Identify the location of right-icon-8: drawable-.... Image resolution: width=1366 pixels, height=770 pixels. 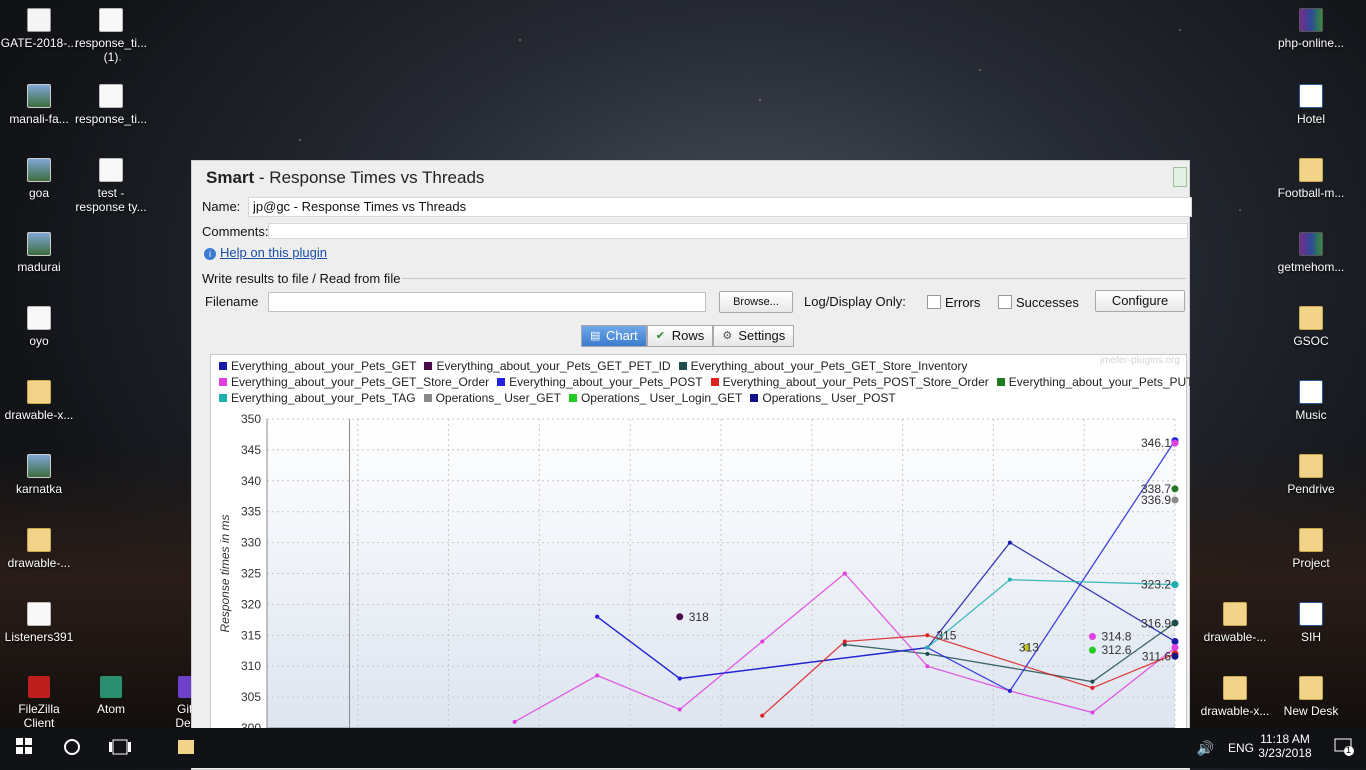
(1235, 623).